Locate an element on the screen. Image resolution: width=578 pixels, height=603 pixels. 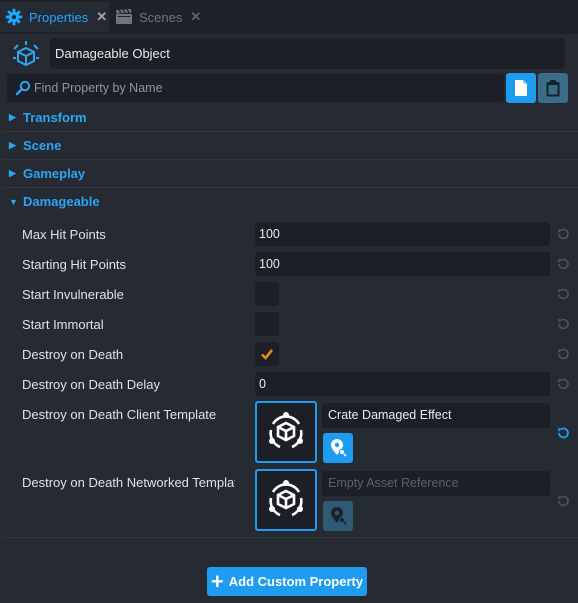
property-label: Destroy on Death Client Template is located at coordinates (119, 414).